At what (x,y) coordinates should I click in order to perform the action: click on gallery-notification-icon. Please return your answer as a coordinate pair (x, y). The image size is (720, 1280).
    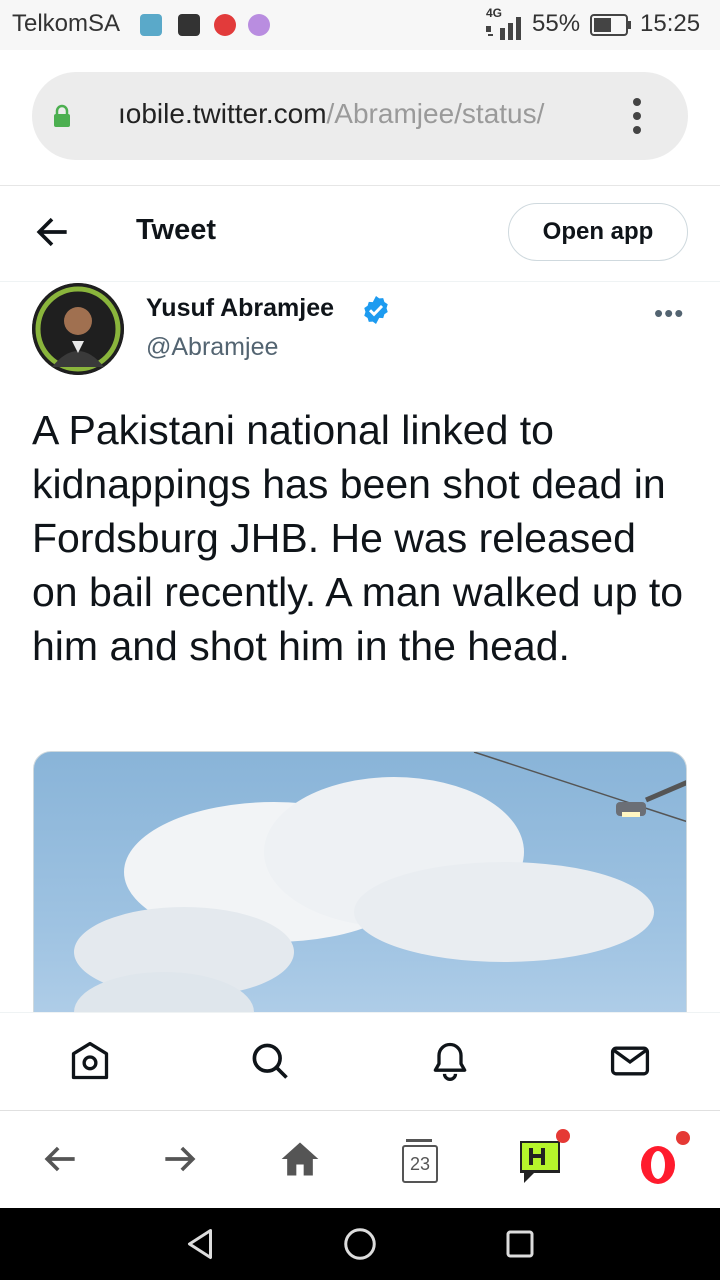
    Looking at the image, I should click on (151, 25).